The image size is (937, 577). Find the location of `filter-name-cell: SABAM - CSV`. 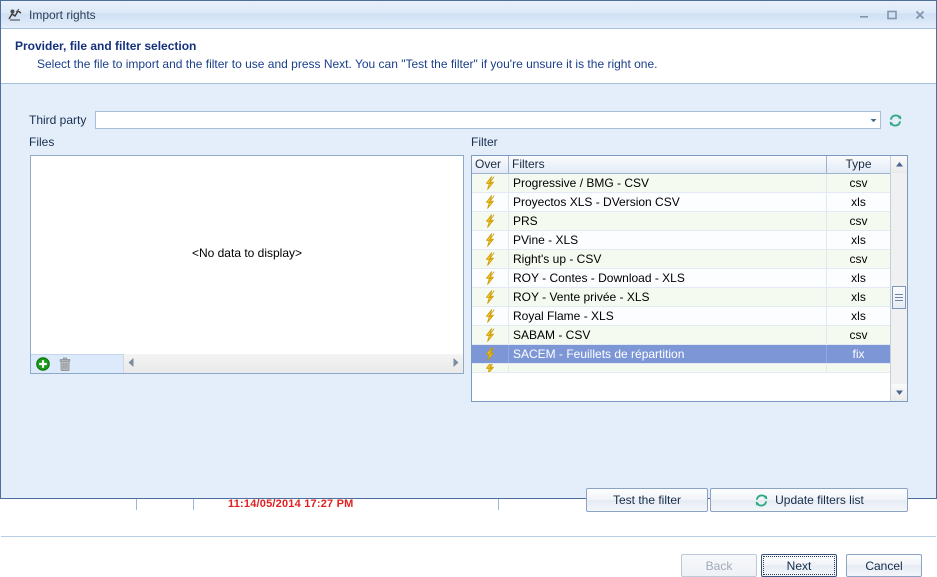

filter-name-cell: SABAM - CSV is located at coordinates (668, 335).